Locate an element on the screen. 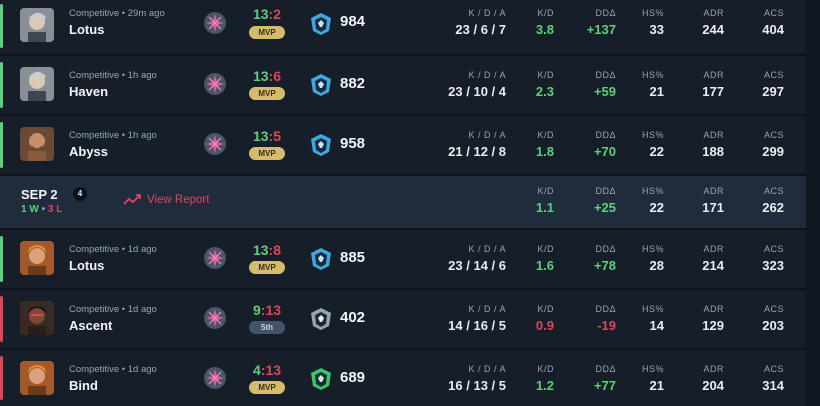  acs-stat: ACS 299 is located at coordinates (773, 144).